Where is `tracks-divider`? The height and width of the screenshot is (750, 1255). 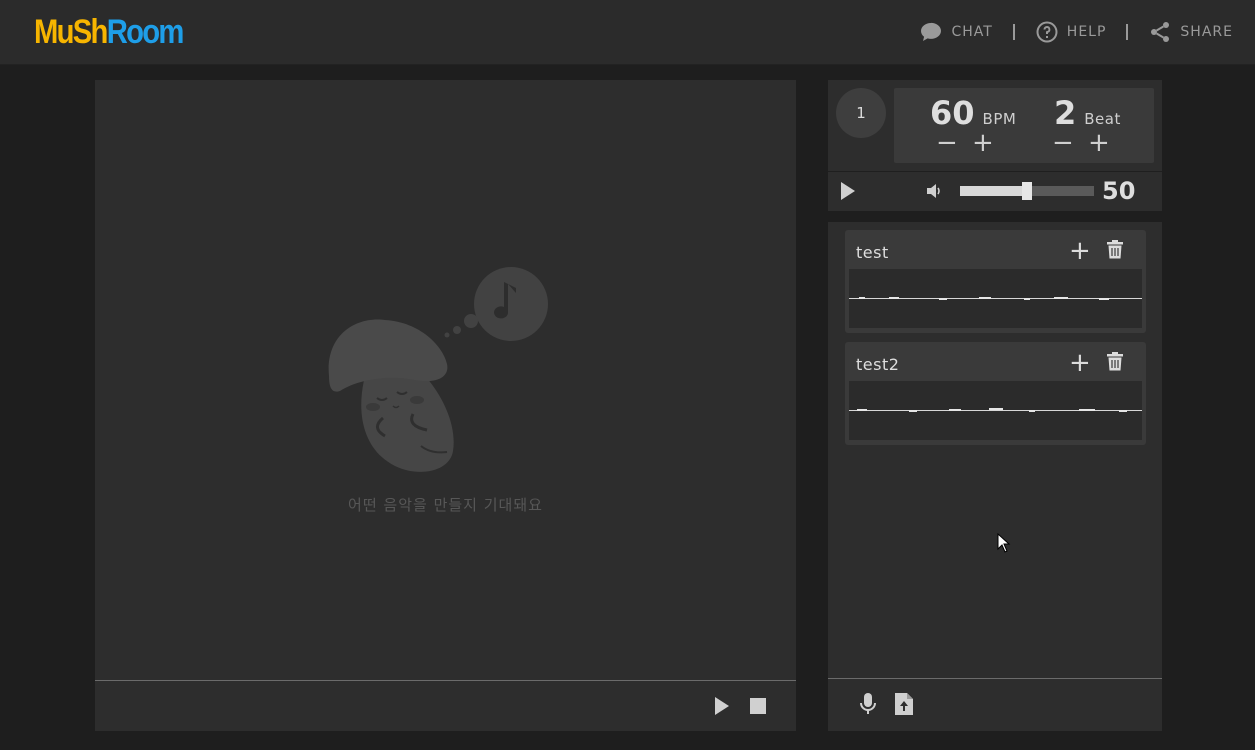 tracks-divider is located at coordinates (995, 678).